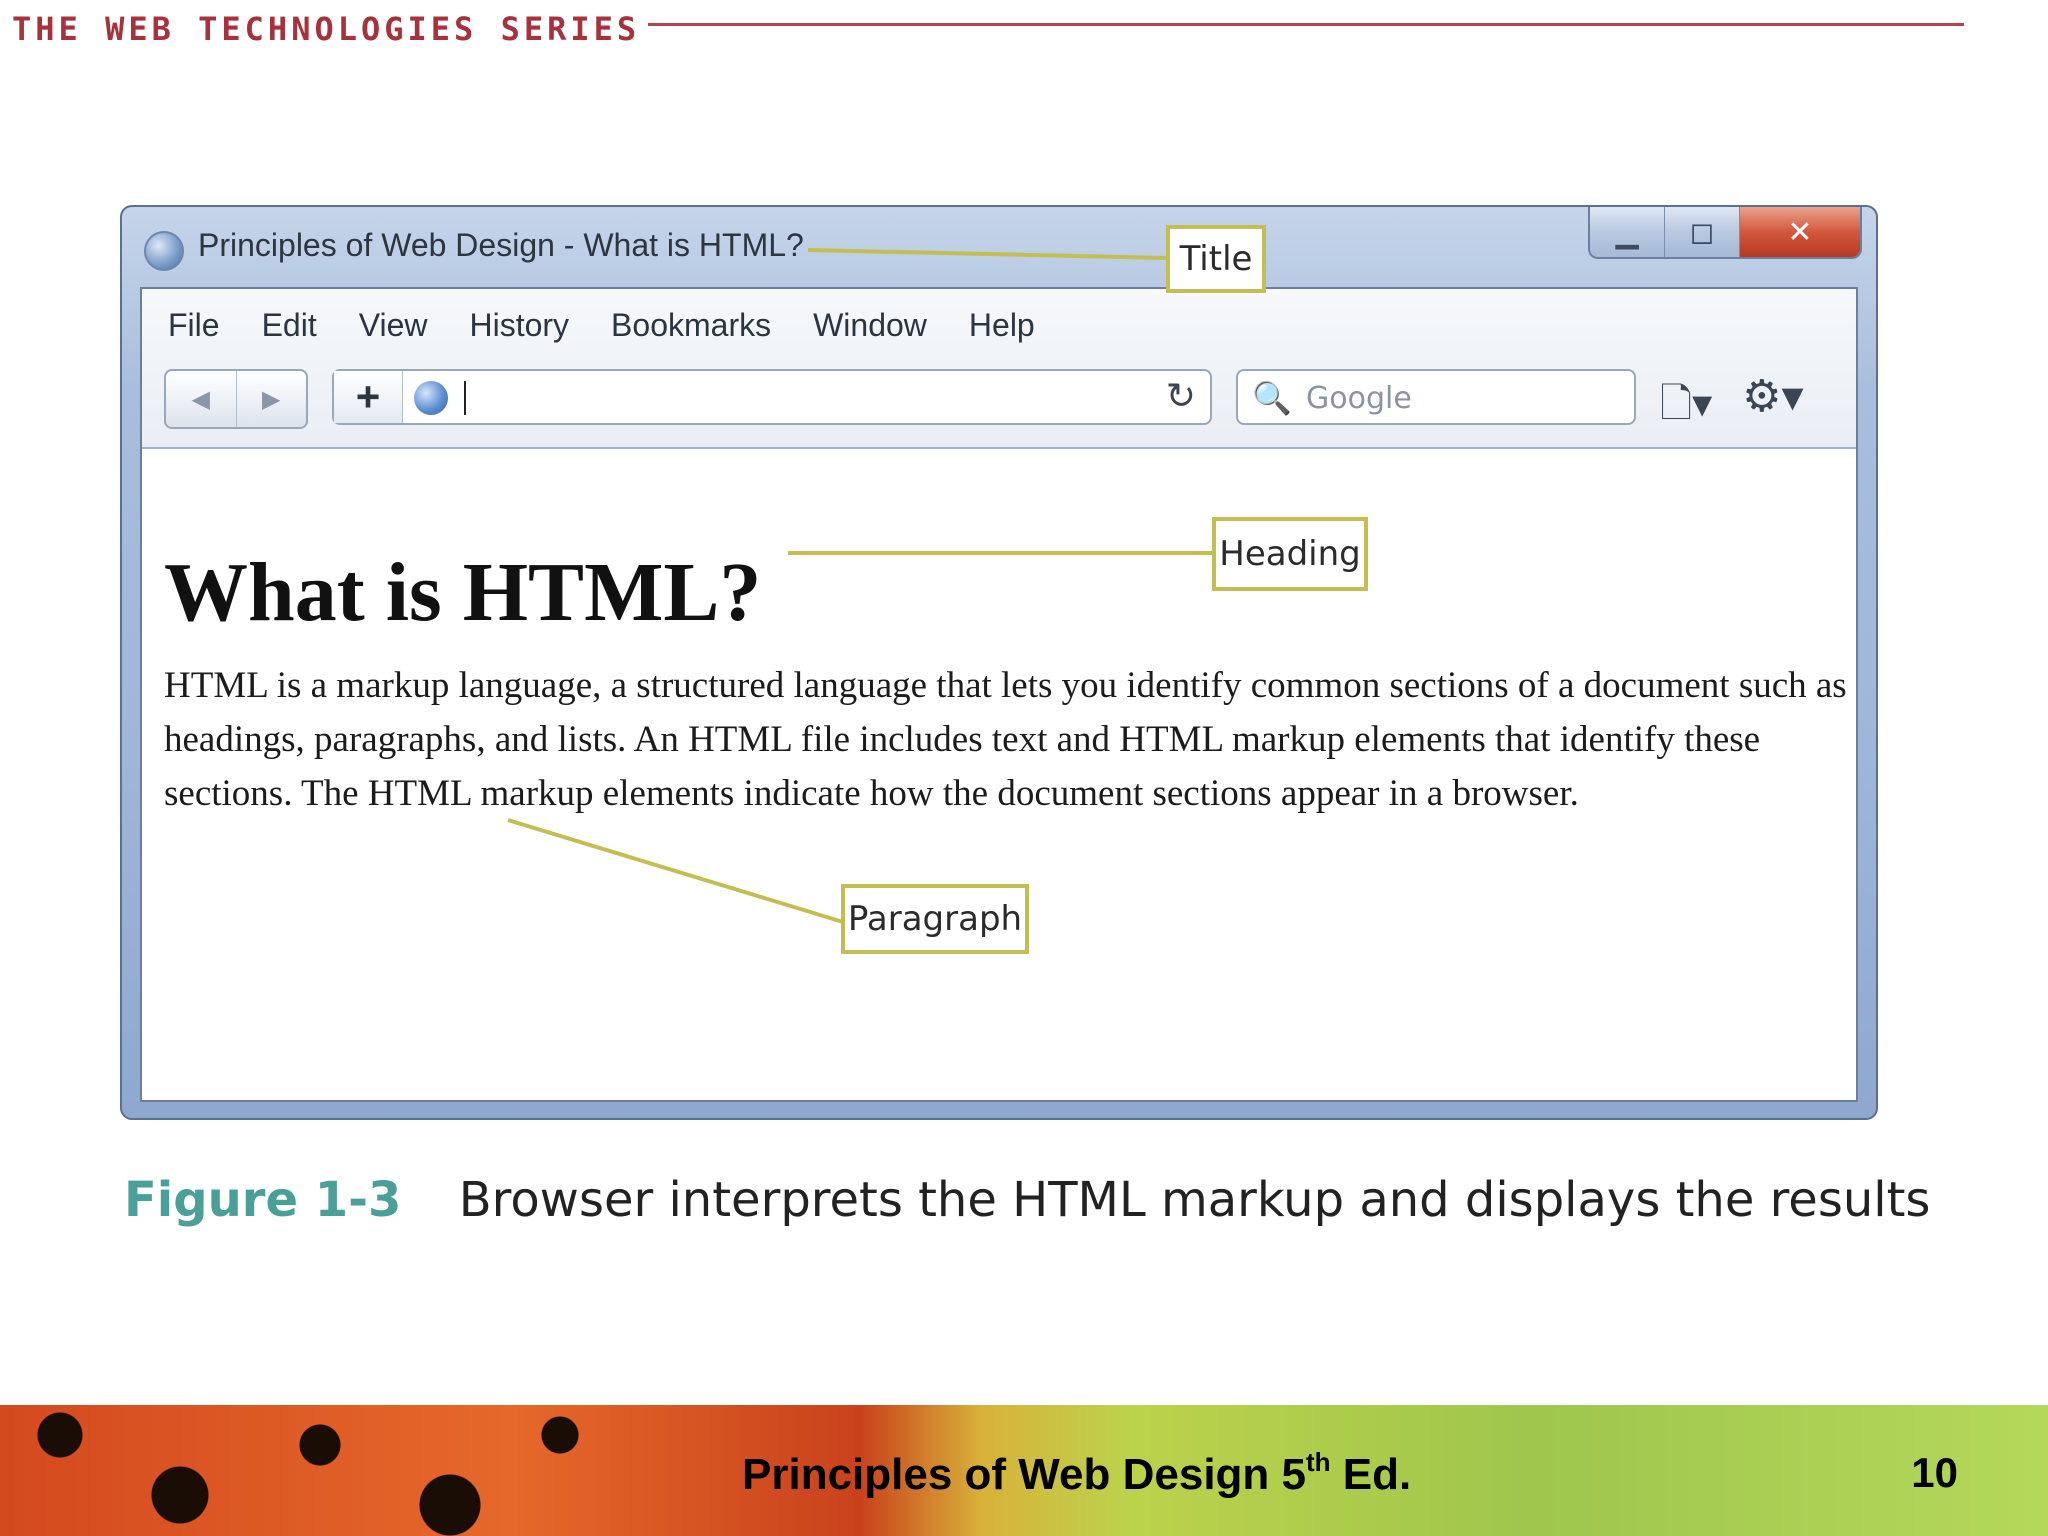 The image size is (2048, 1536). Describe the element at coordinates (326, 29) in the screenshot. I see `series-title: THE WEB TECHNOLOGIES SERIES` at that location.